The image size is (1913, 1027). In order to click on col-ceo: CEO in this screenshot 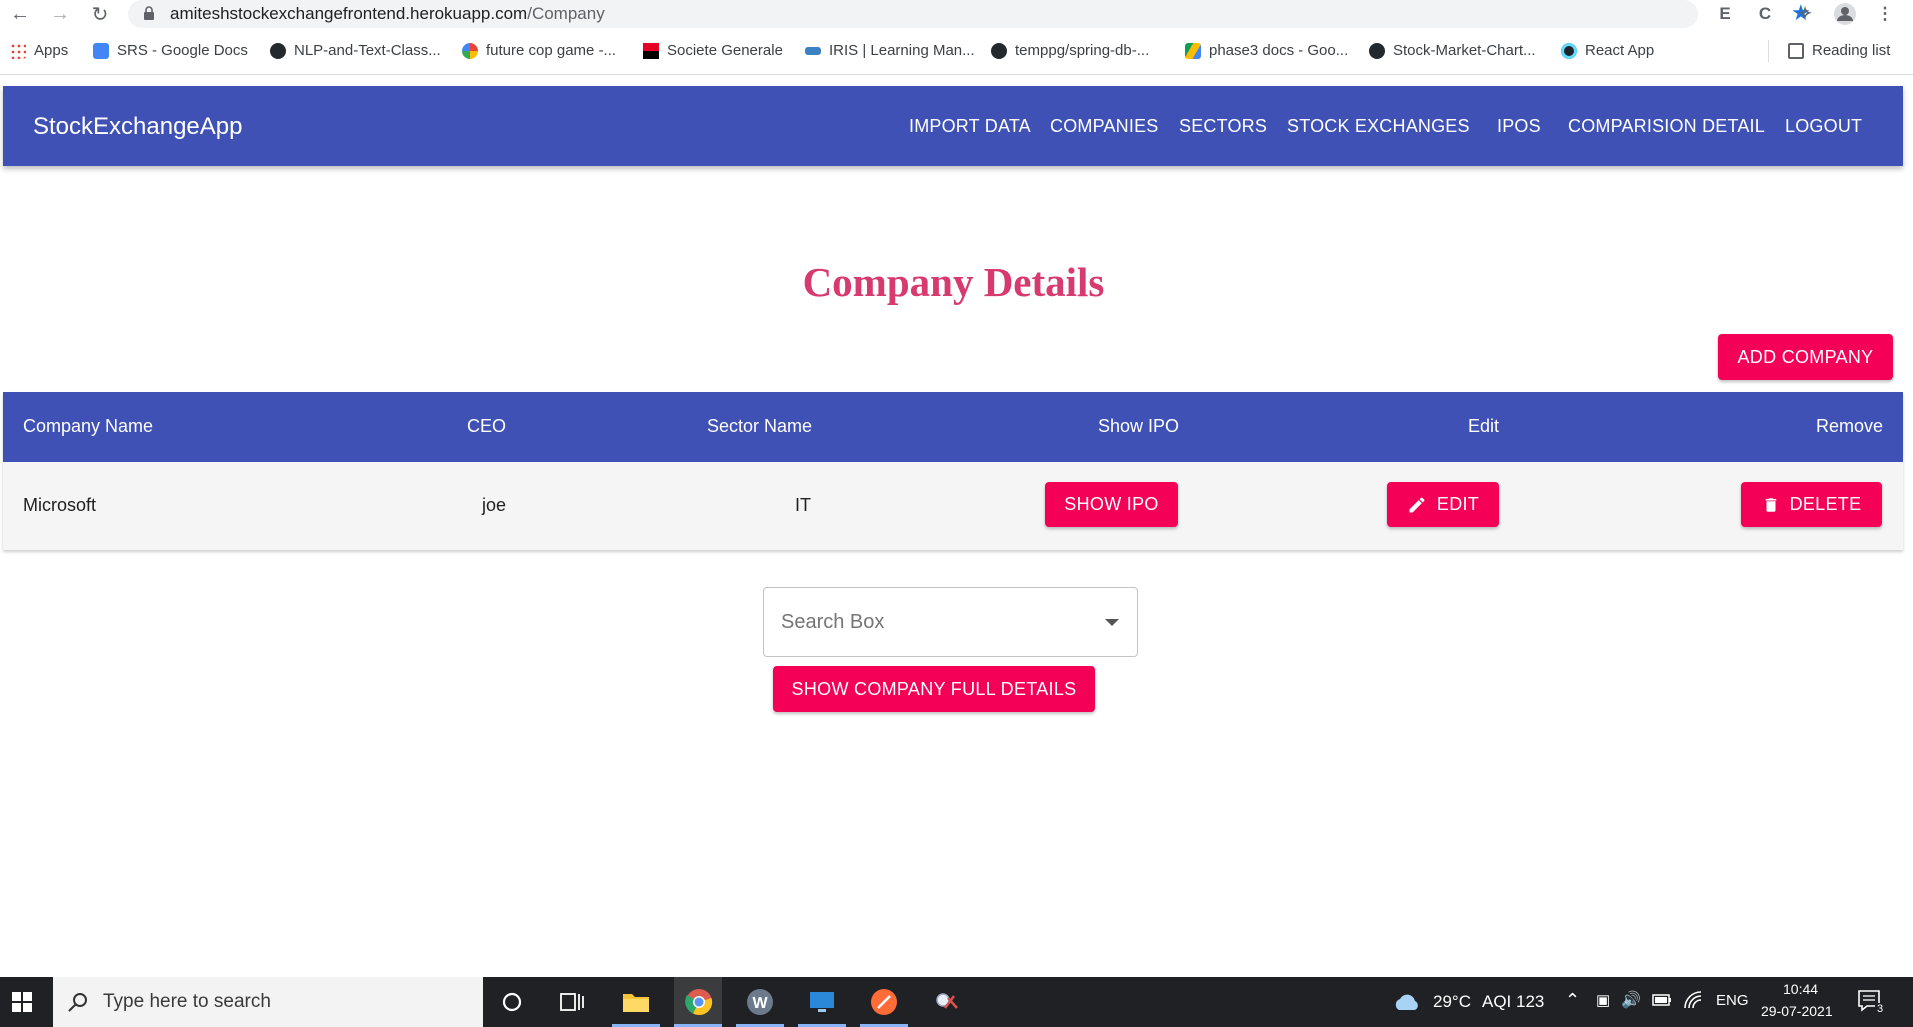, I will do `click(487, 426)`.